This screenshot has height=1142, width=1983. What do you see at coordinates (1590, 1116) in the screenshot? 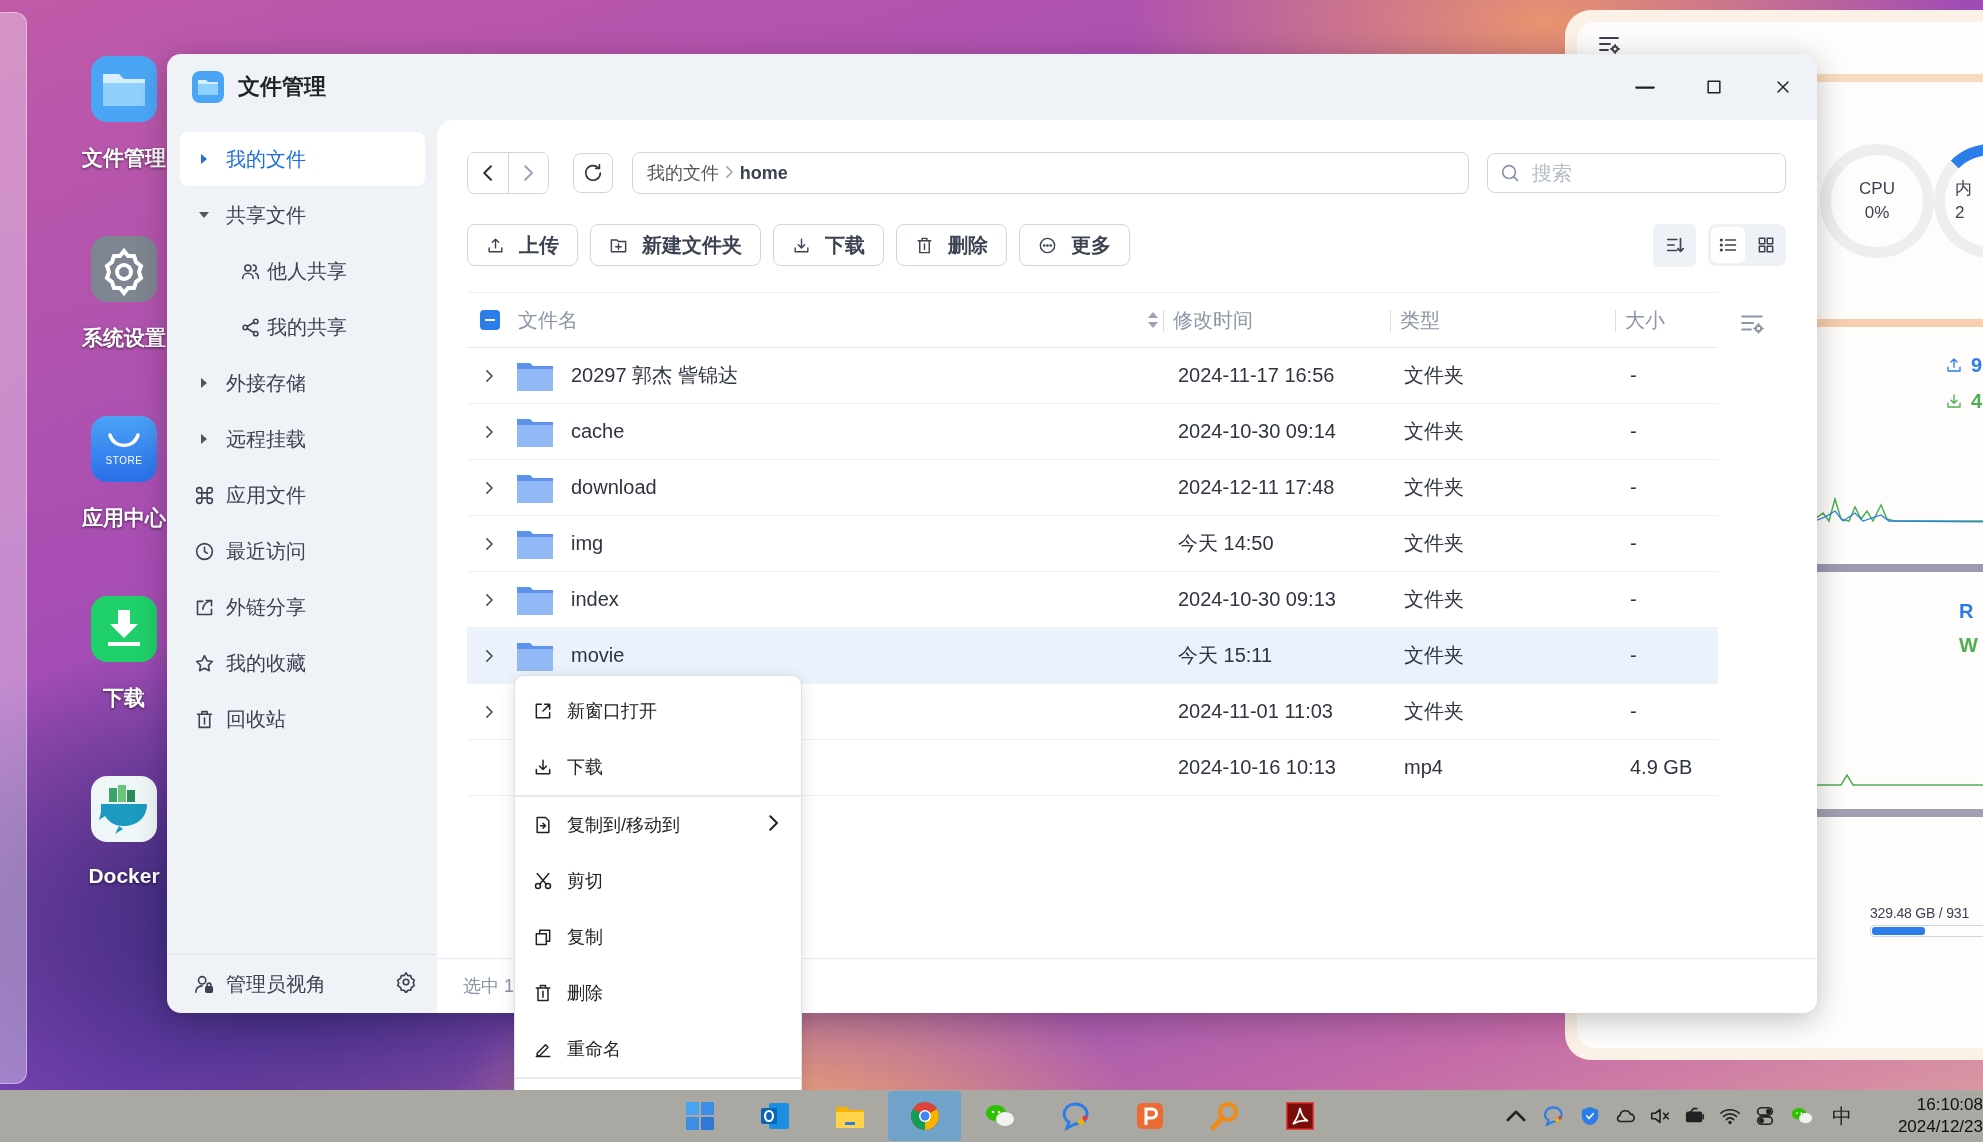
I see `shield-icon` at bounding box center [1590, 1116].